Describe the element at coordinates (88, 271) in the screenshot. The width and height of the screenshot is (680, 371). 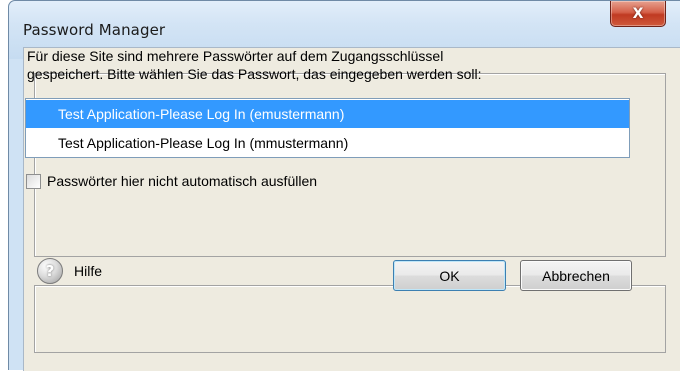
I see `help-link: Hilfe` at that location.